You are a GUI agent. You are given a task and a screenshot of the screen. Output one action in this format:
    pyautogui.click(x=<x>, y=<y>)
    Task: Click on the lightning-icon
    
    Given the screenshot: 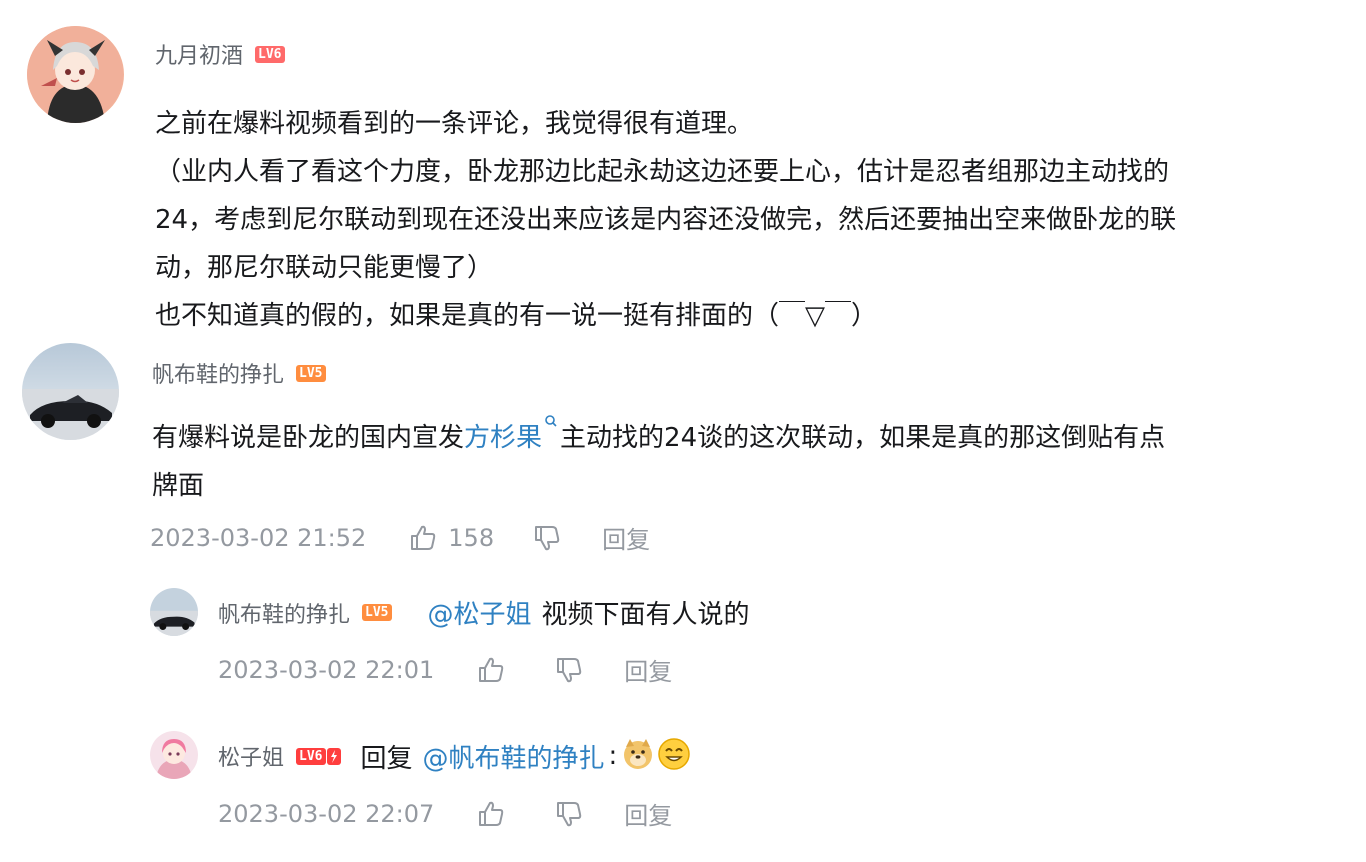 What is the action you would take?
    pyautogui.click(x=333, y=756)
    